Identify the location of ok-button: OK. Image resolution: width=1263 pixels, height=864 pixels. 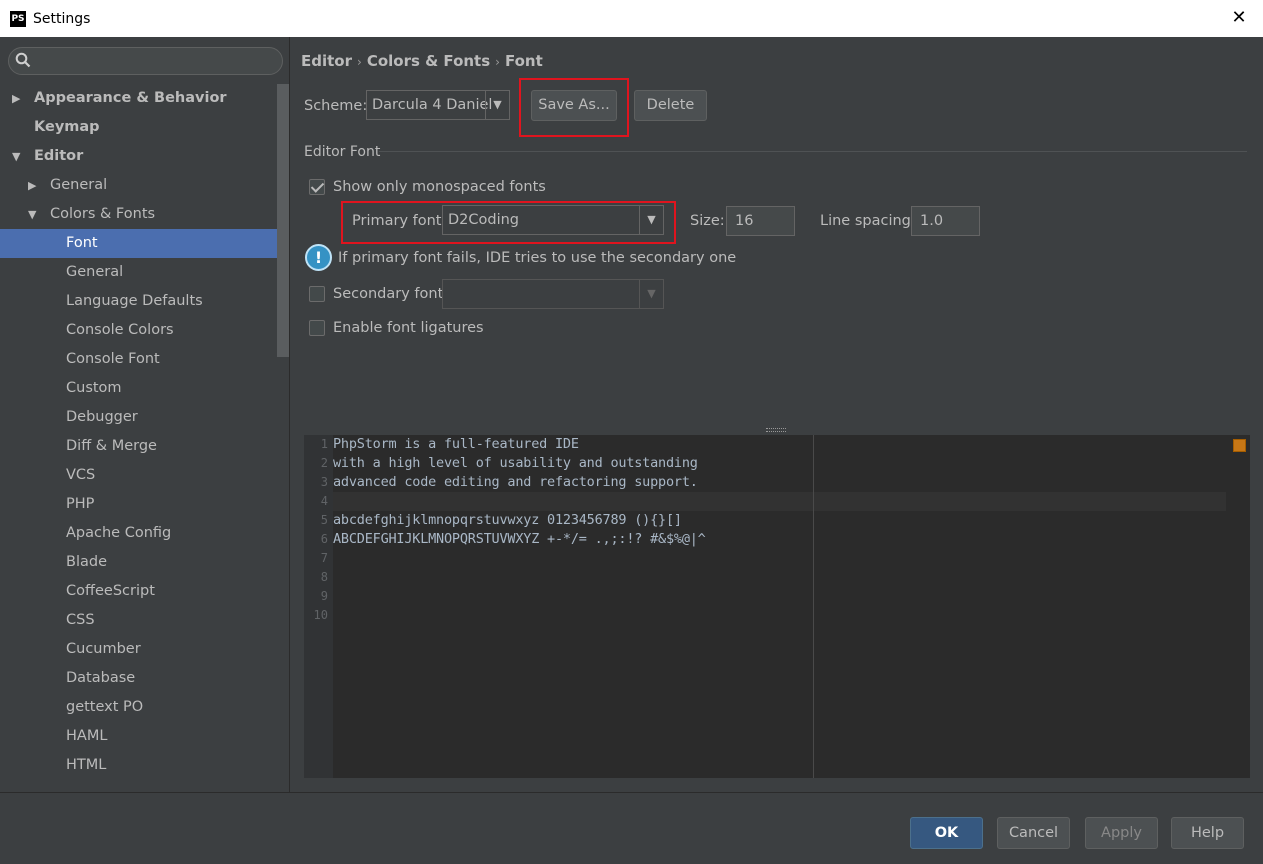
(946, 833).